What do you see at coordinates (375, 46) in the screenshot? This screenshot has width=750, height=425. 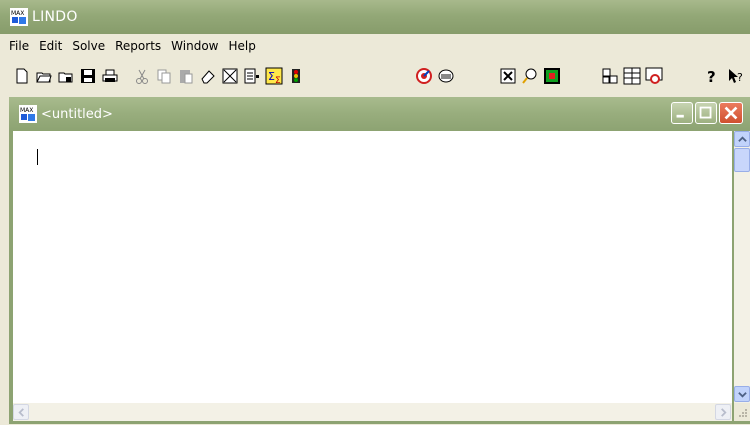 I see `menu-bar: File Edit Solve Reports Window Help` at bounding box center [375, 46].